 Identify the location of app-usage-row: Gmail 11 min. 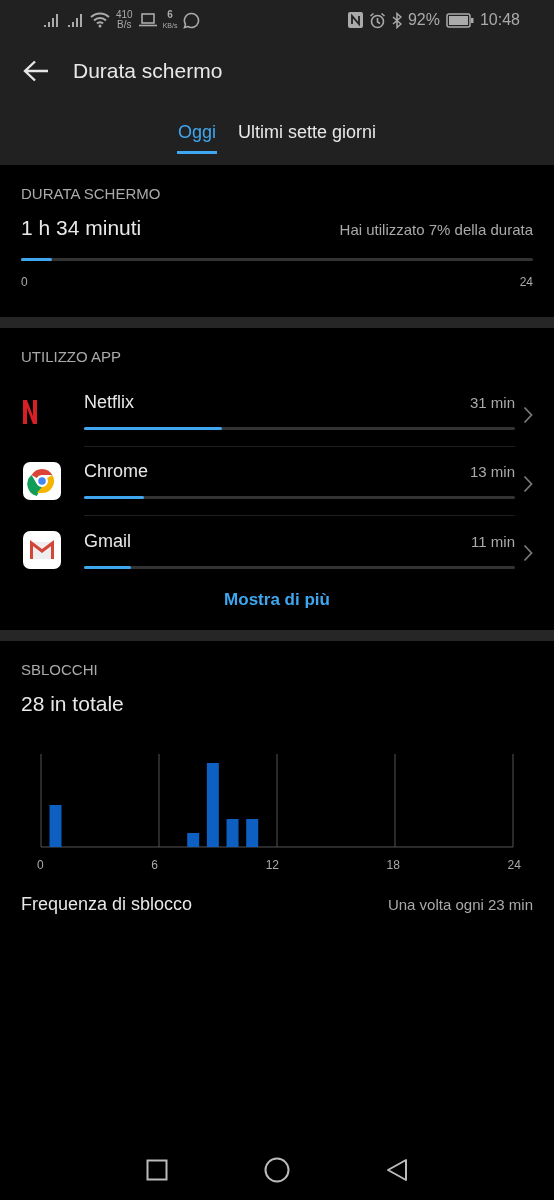
(277, 549).